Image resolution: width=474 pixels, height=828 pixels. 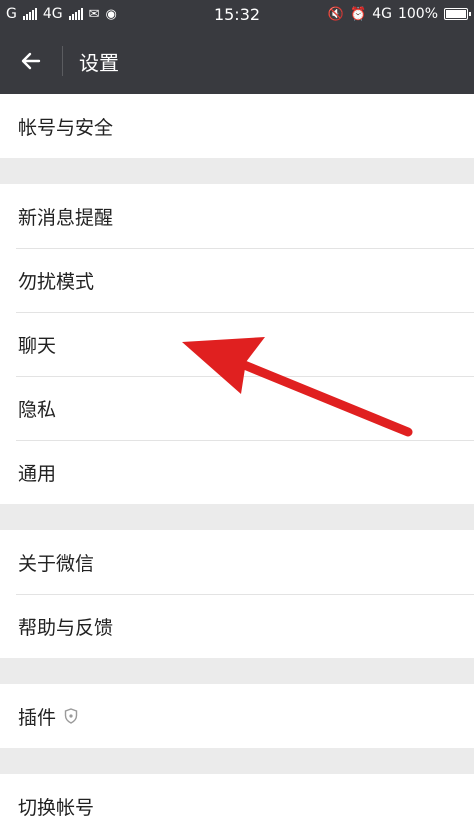 I want to click on settings-item-label: 切换帐号, so click(x=56, y=807).